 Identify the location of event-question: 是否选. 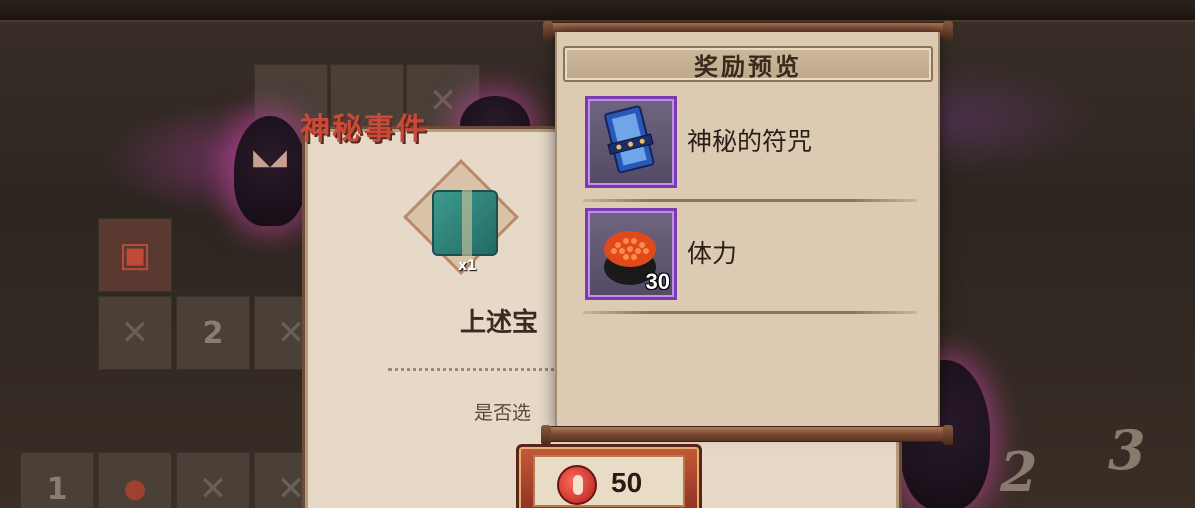
(503, 413).